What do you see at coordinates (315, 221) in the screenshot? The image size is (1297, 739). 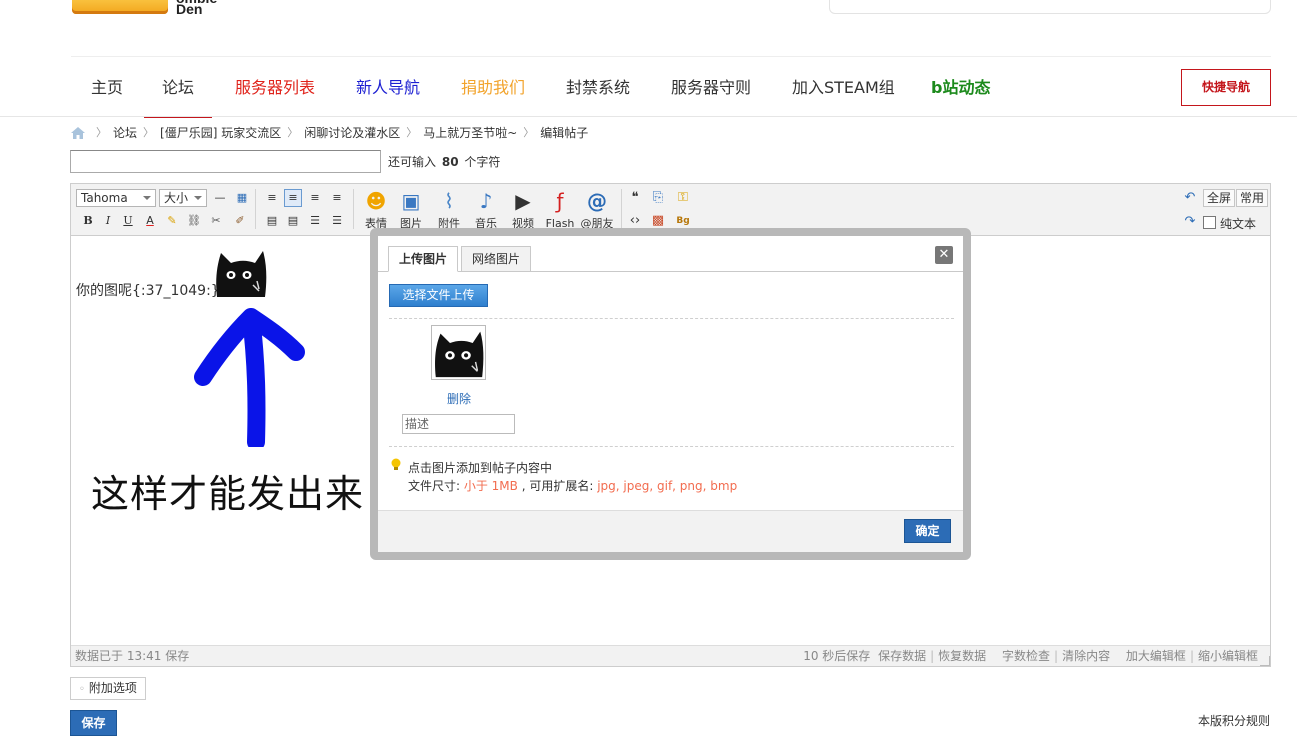 I see `ordered-list-icon: ☰` at bounding box center [315, 221].